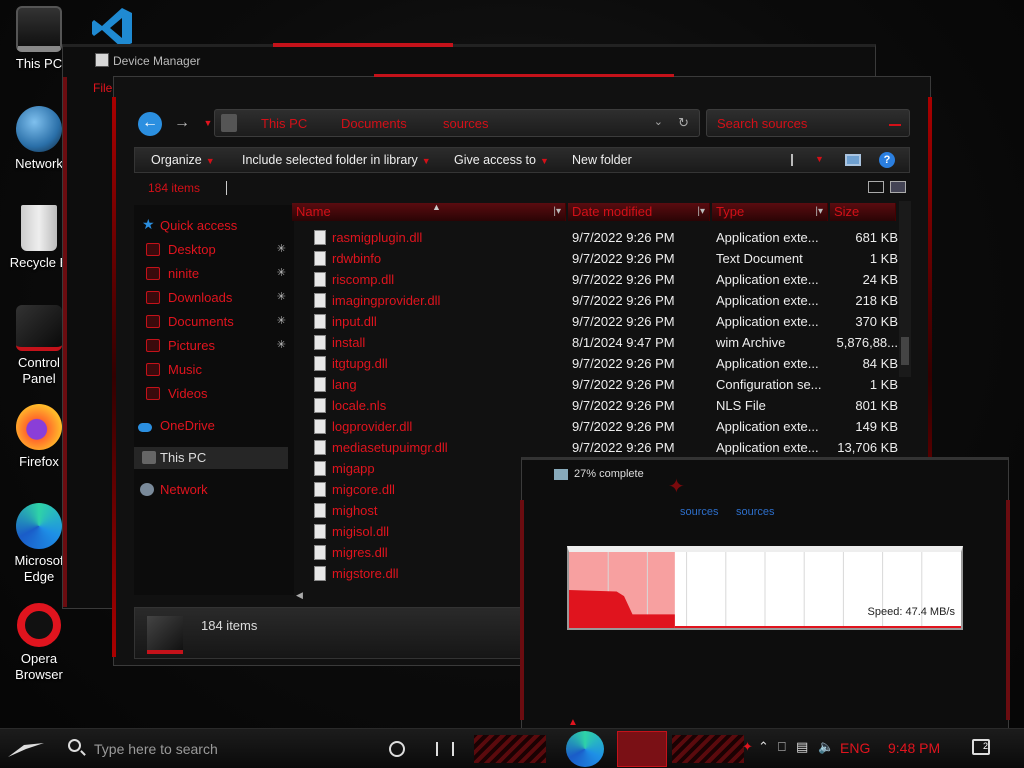 This screenshot has width=1024, height=768. Describe the element at coordinates (699, 512) in the screenshot. I see `copy-source-link: sources` at that location.